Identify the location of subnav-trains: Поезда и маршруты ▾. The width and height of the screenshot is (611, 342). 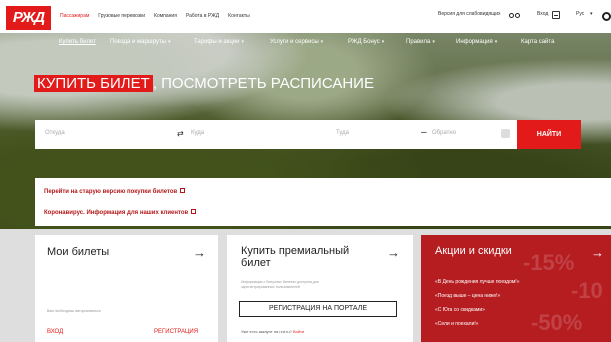
(140, 42).